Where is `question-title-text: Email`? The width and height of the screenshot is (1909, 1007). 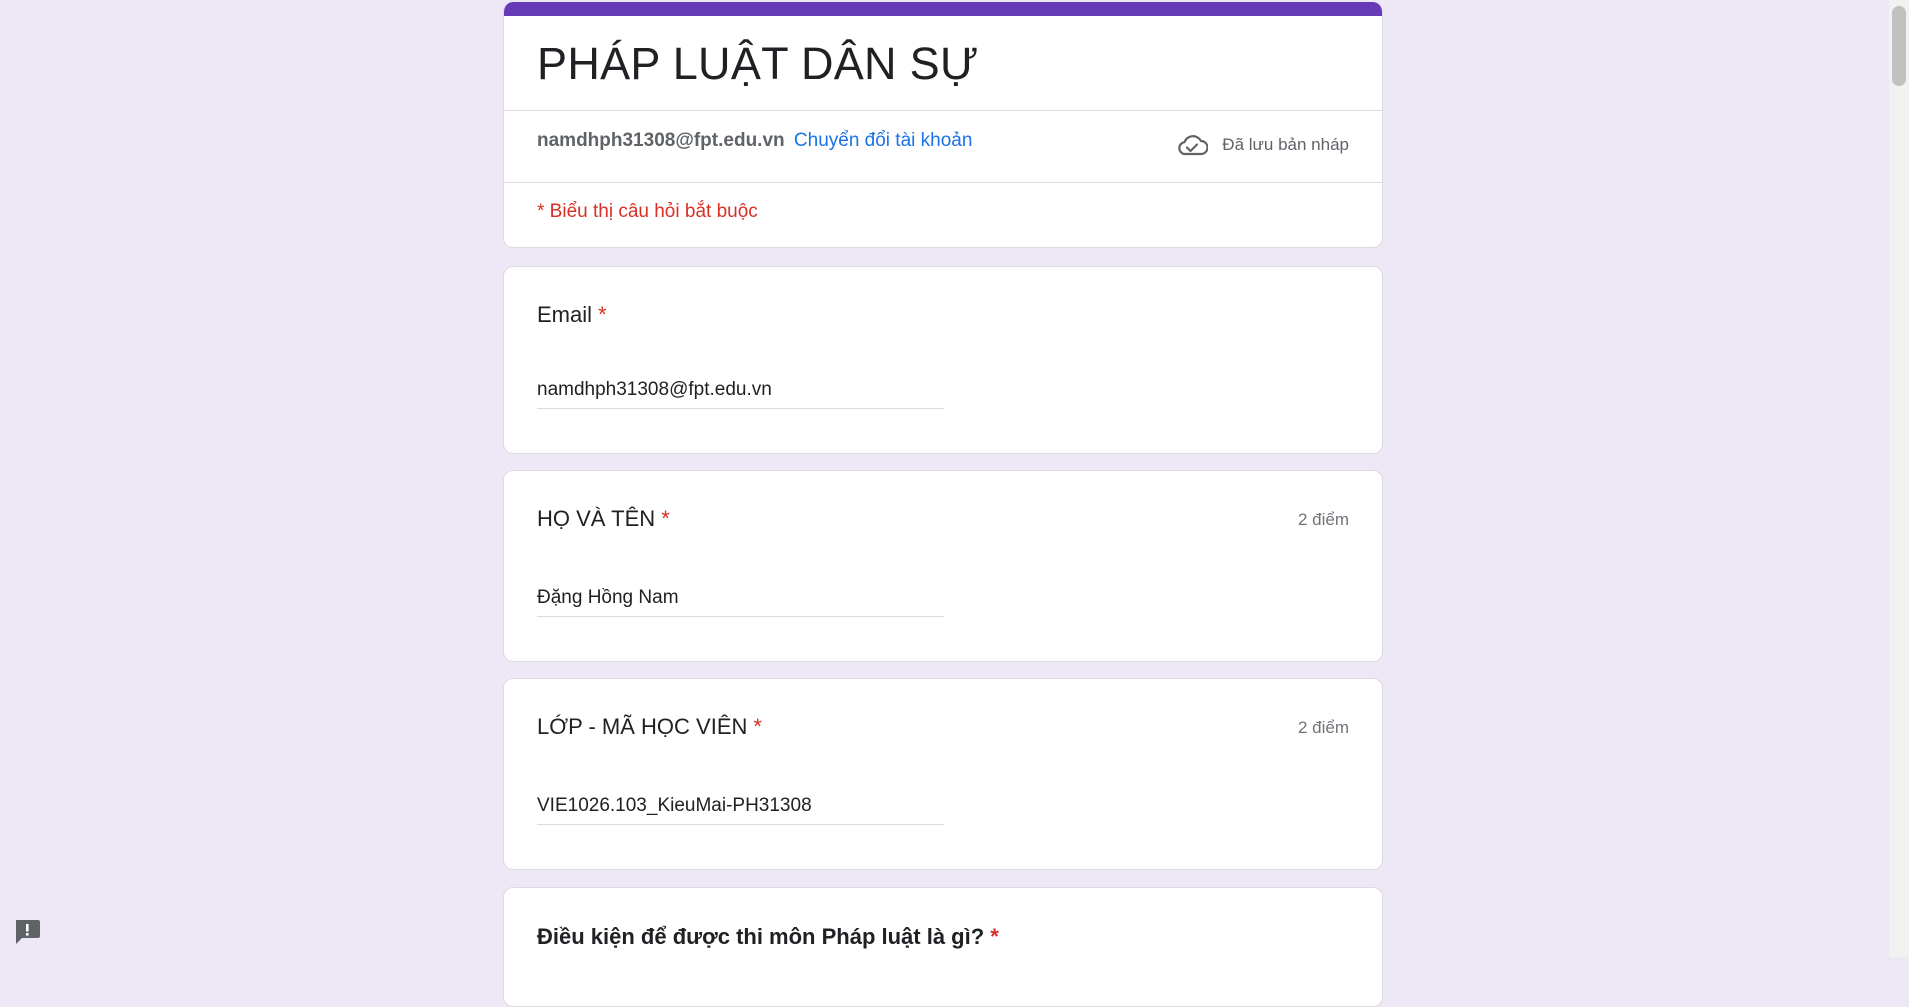
question-title-text: Email is located at coordinates (565, 314).